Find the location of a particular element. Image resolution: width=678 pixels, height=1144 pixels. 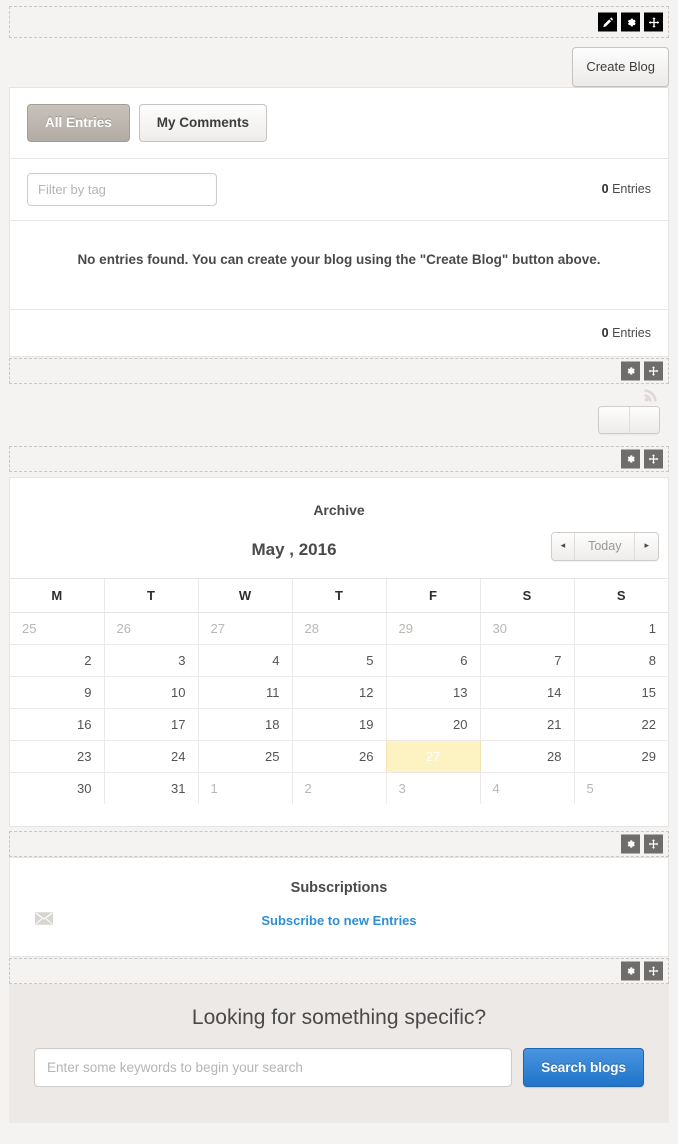

calendar-day-cell: 19 is located at coordinates (338, 724).